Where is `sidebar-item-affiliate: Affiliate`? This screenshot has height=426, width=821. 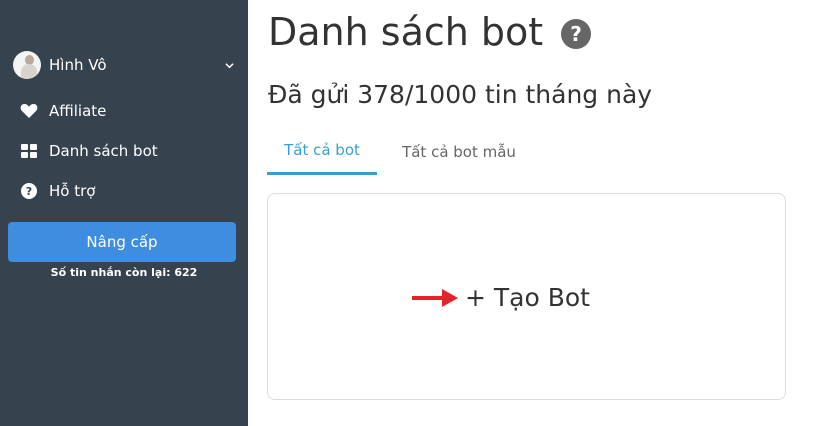 sidebar-item-affiliate: Affiliate is located at coordinates (63, 111).